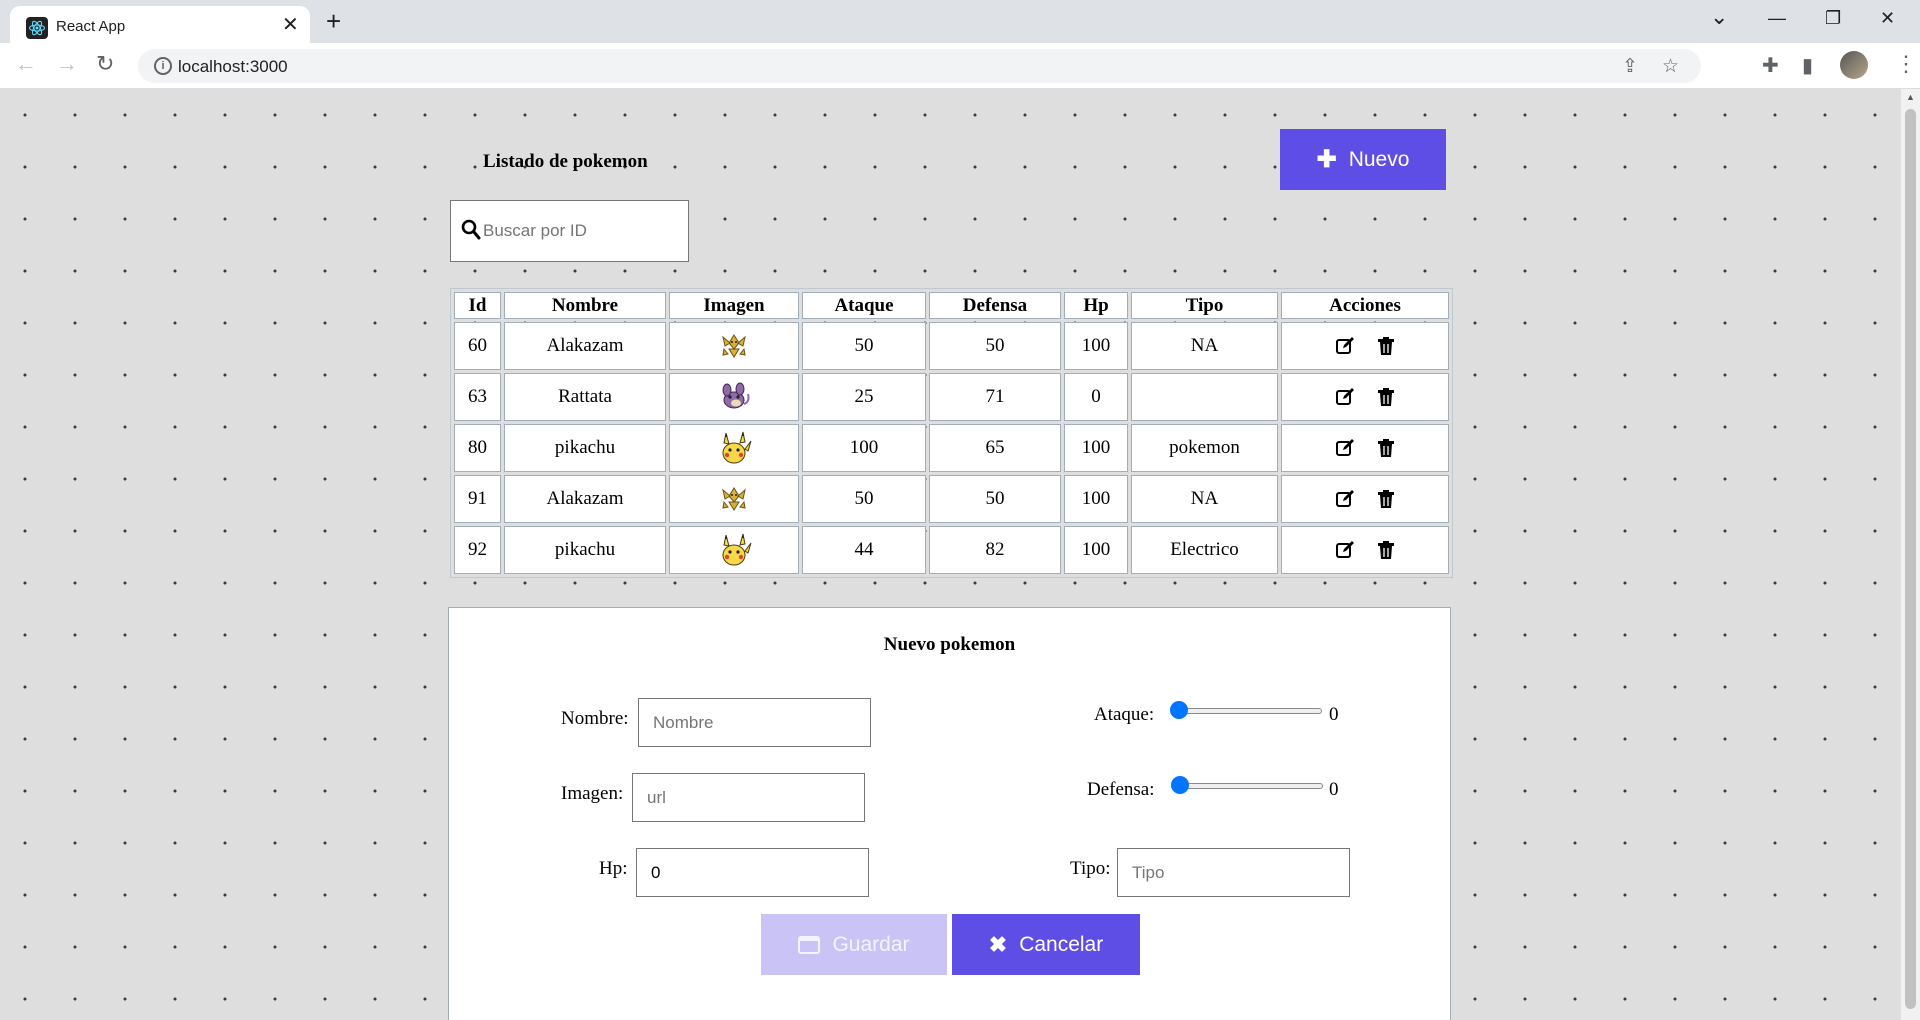  What do you see at coordinates (585, 397) in the screenshot?
I see `cell-nombre: Rattata` at bounding box center [585, 397].